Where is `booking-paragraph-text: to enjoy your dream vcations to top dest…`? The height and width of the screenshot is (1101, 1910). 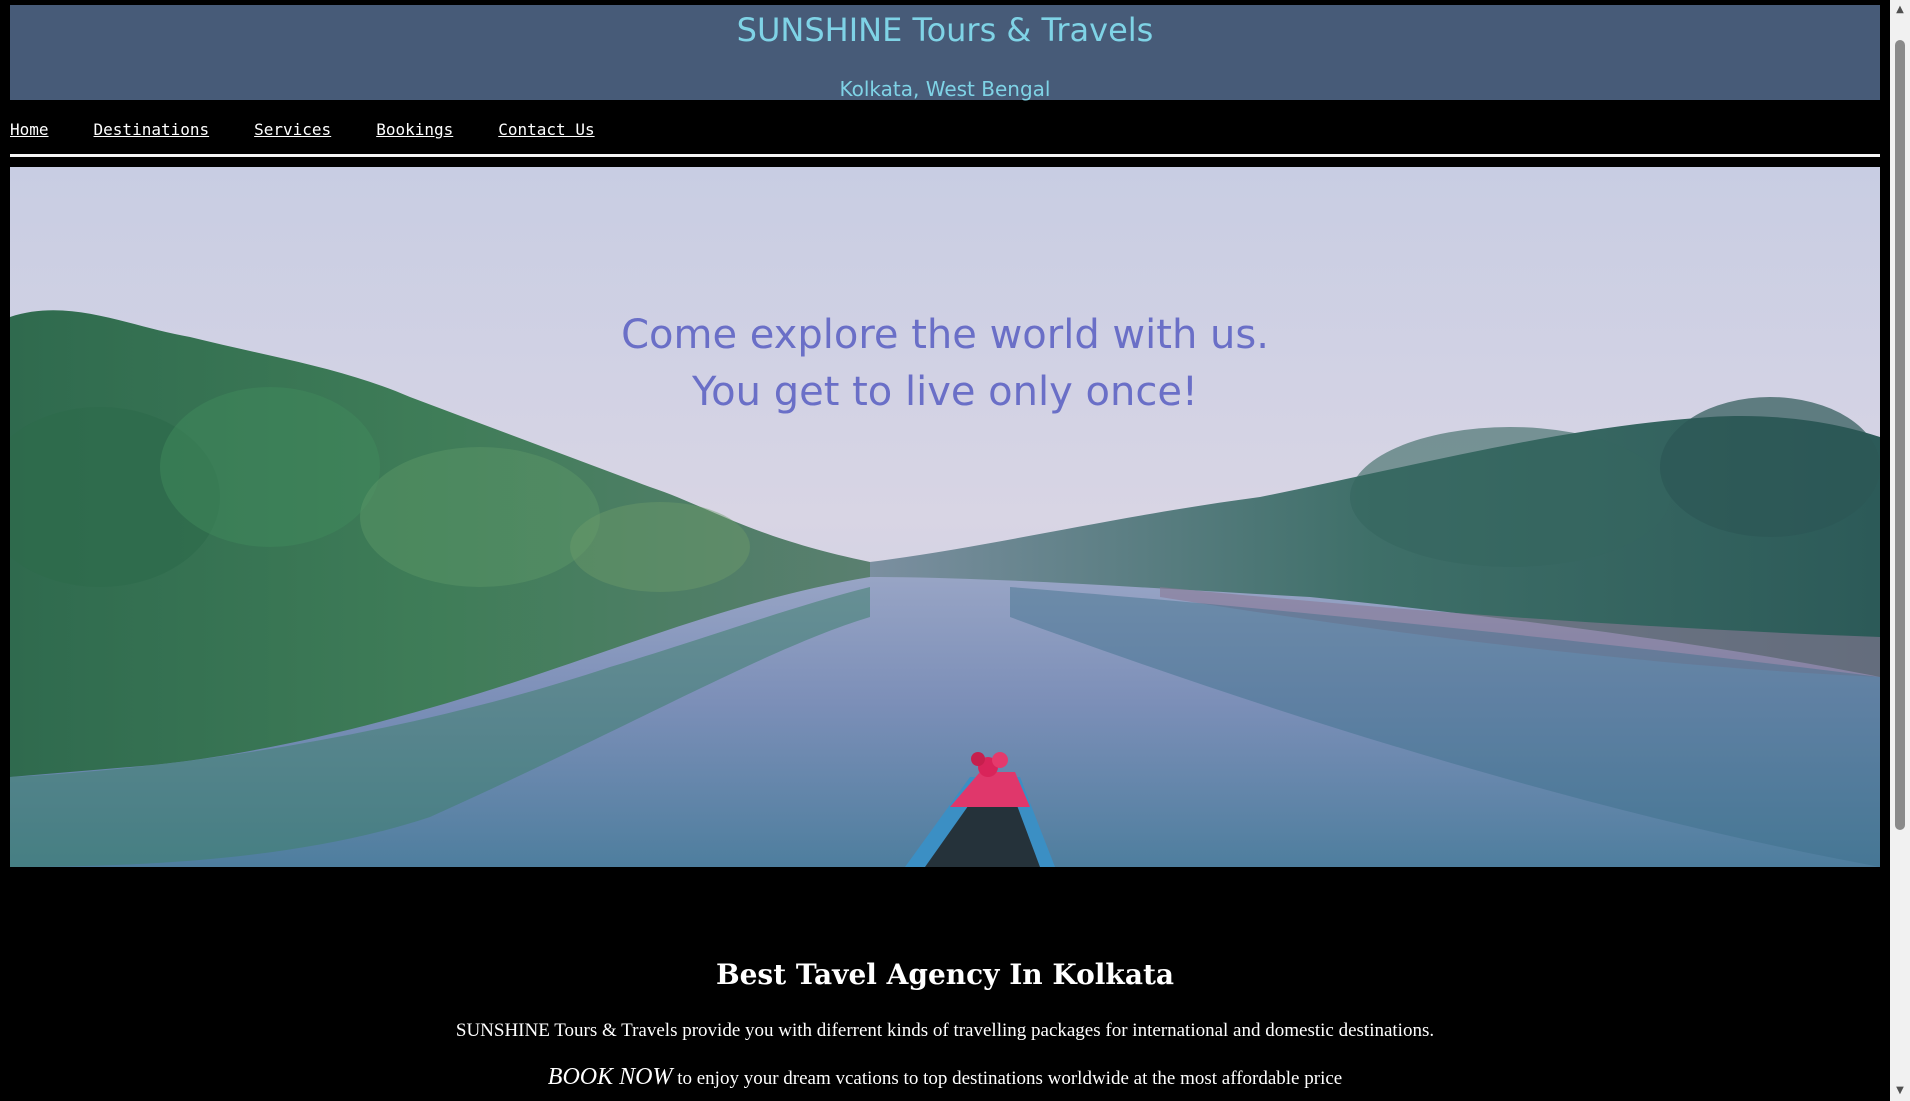
booking-paragraph-text: to enjoy your dream vcations to top dest… is located at coordinates (1007, 1078).